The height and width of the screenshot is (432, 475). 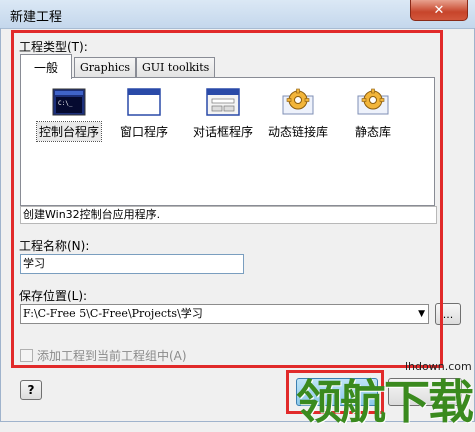 I want to click on close-icon: ✕, so click(x=439, y=10).